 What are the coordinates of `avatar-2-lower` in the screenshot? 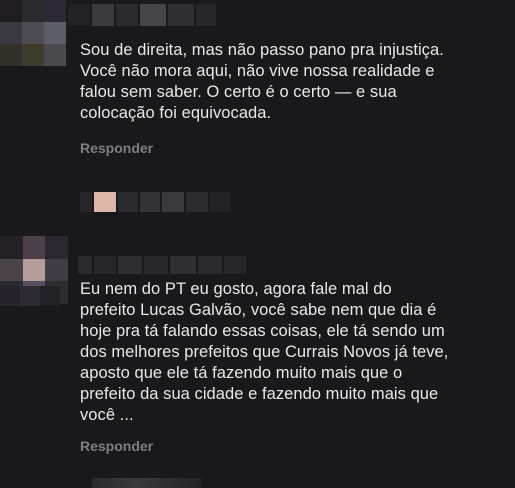 It's located at (30, 296).